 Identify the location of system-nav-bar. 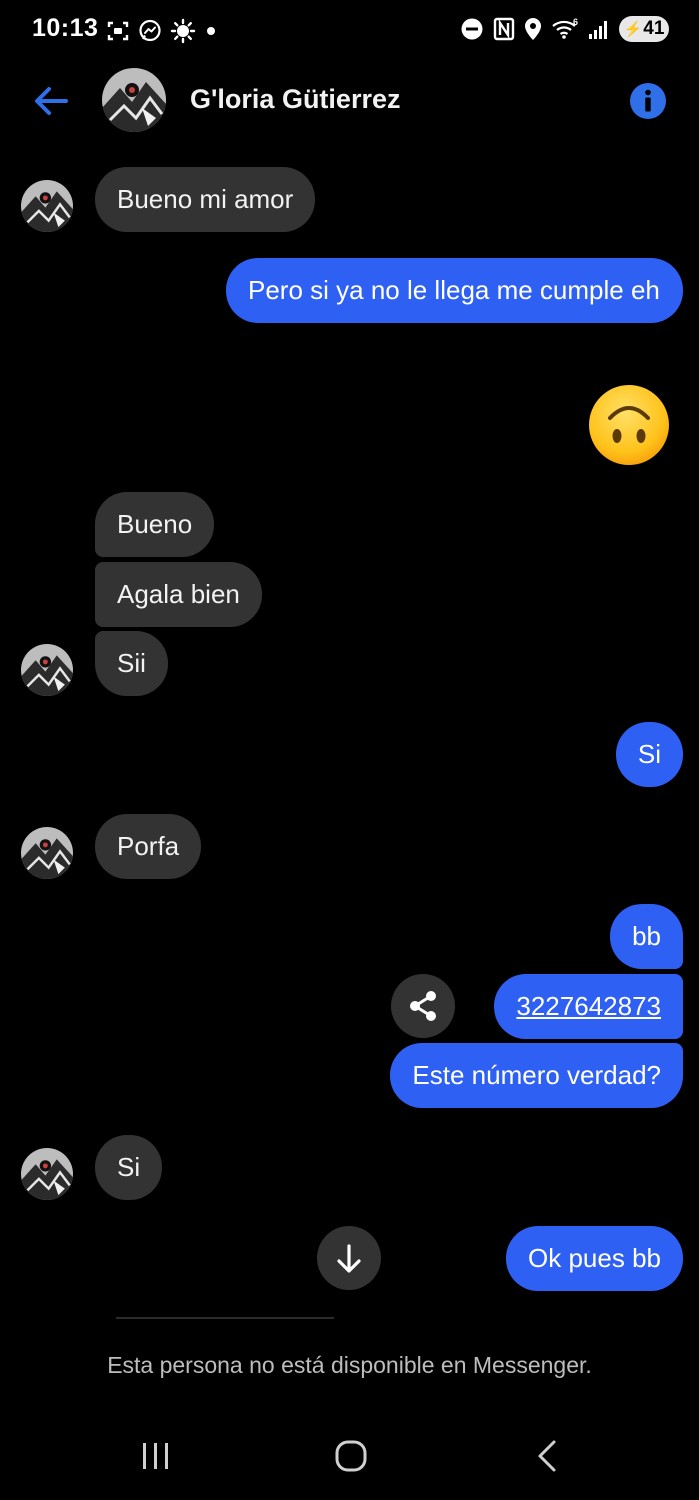
(349, 1460).